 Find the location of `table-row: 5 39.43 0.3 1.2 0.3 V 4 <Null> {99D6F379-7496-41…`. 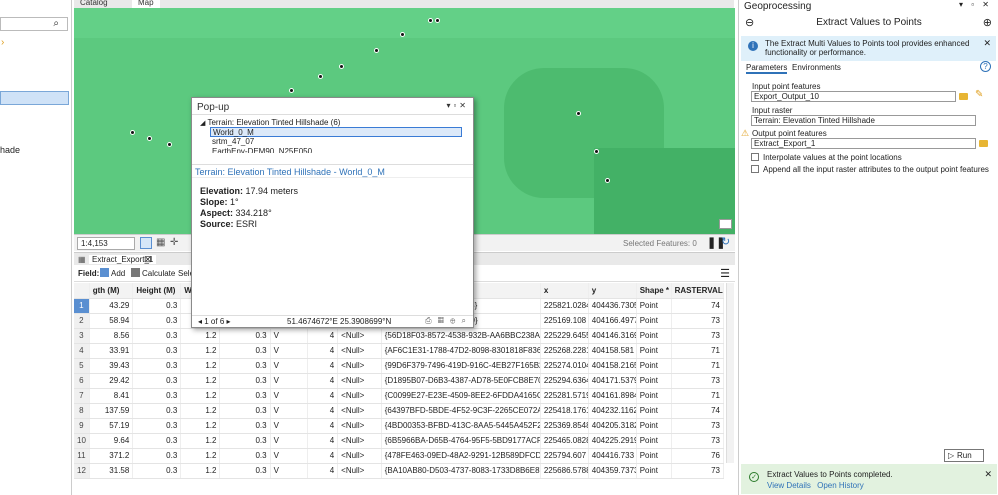

table-row: 5 39.43 0.3 1.2 0.3 V 4 <Null> {99D6F379-7496-41… is located at coordinates (399, 366).